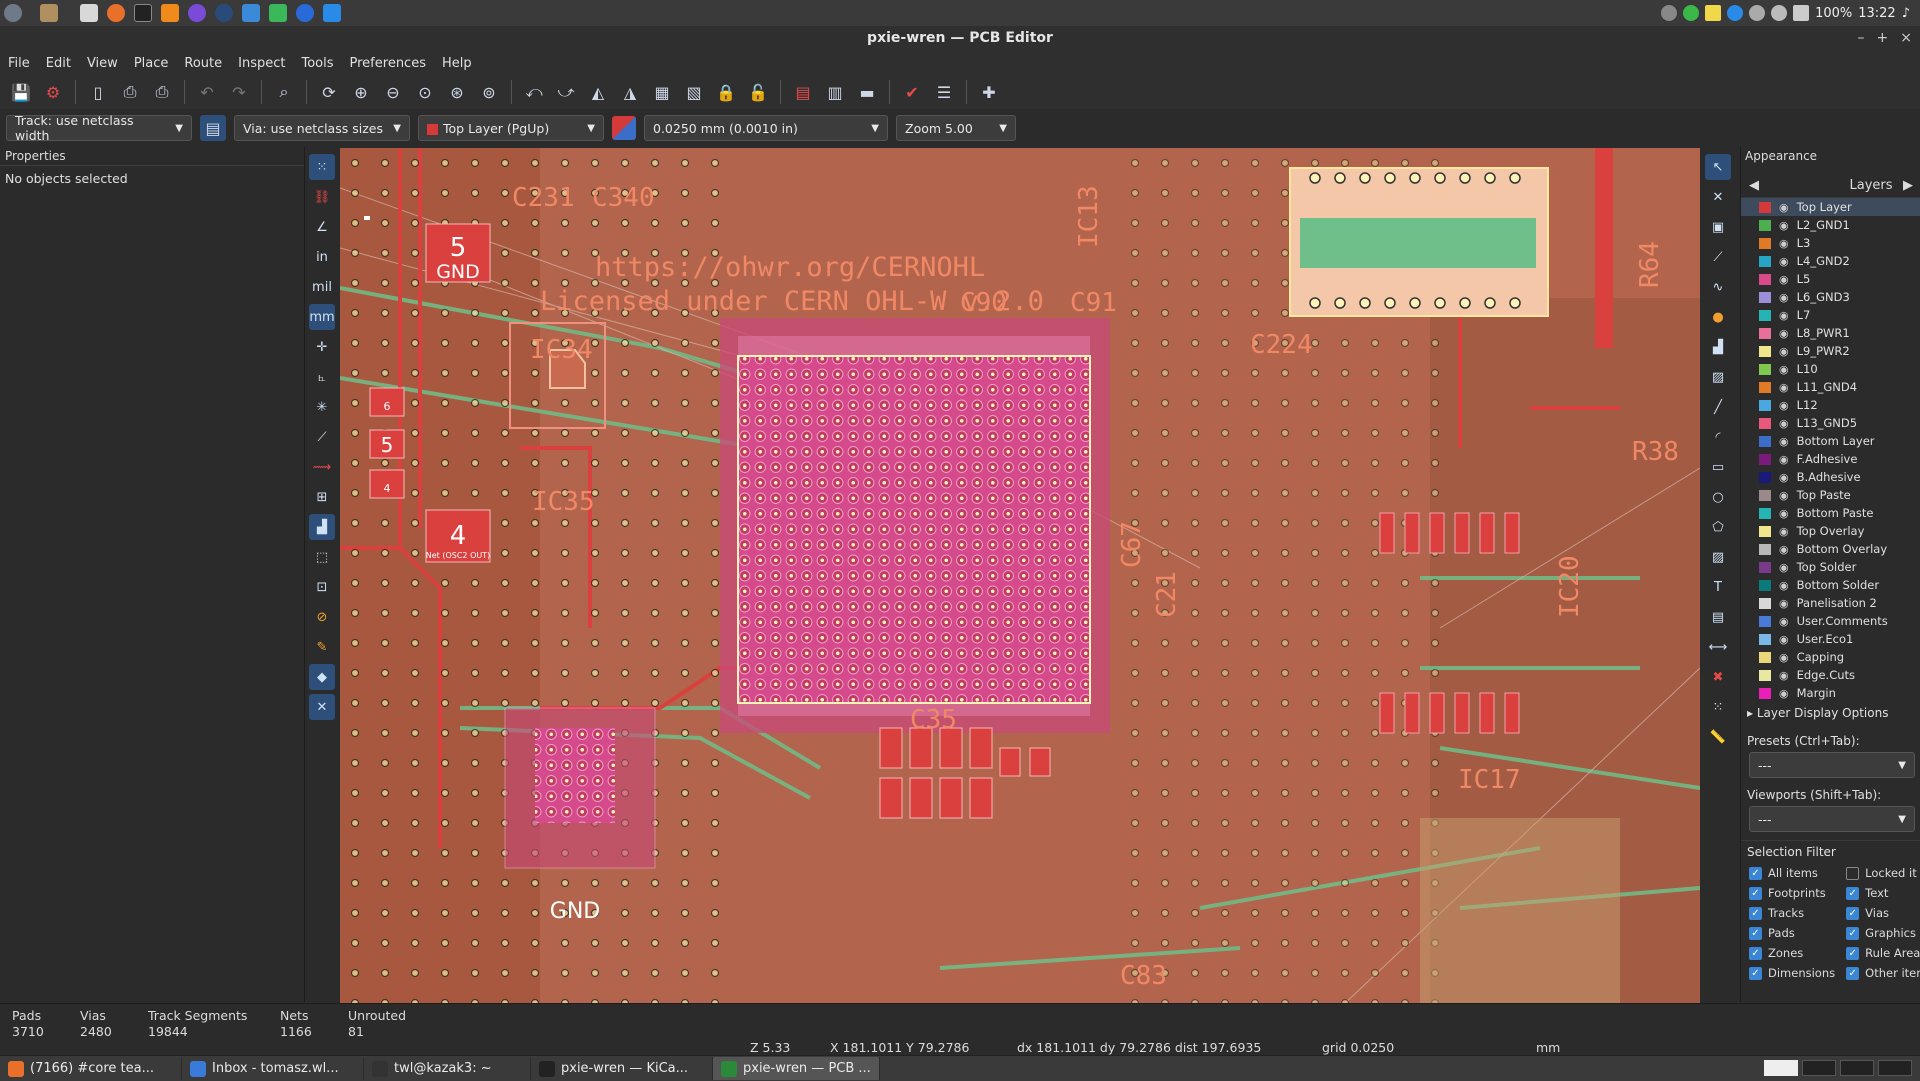  What do you see at coordinates (1718, 347) in the screenshot?
I see `add-zone-icon: ▟` at bounding box center [1718, 347].